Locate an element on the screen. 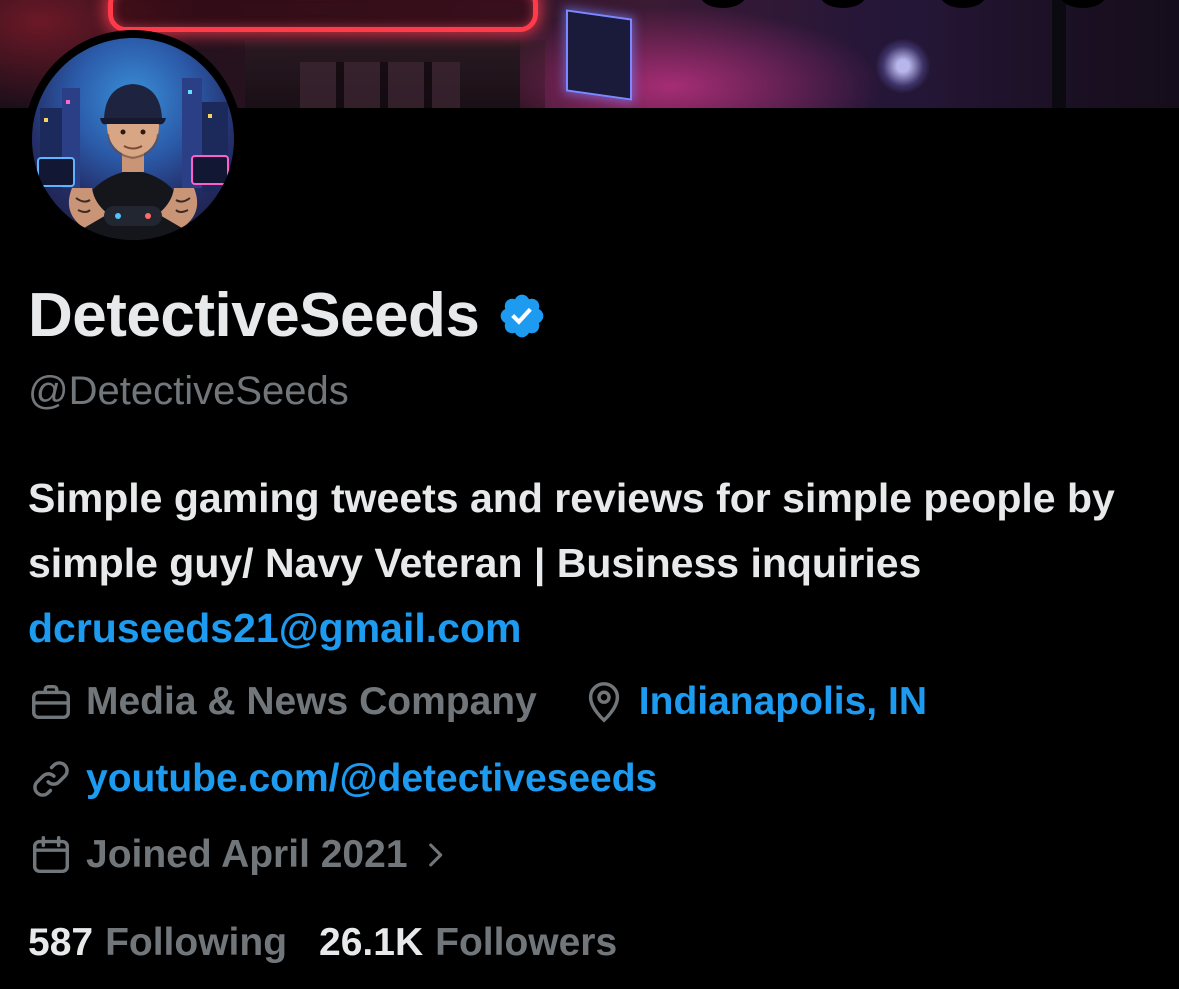 The height and width of the screenshot is (989, 1179). profile-website-row: youtube.com/@detectiveseeds is located at coordinates (342, 779).